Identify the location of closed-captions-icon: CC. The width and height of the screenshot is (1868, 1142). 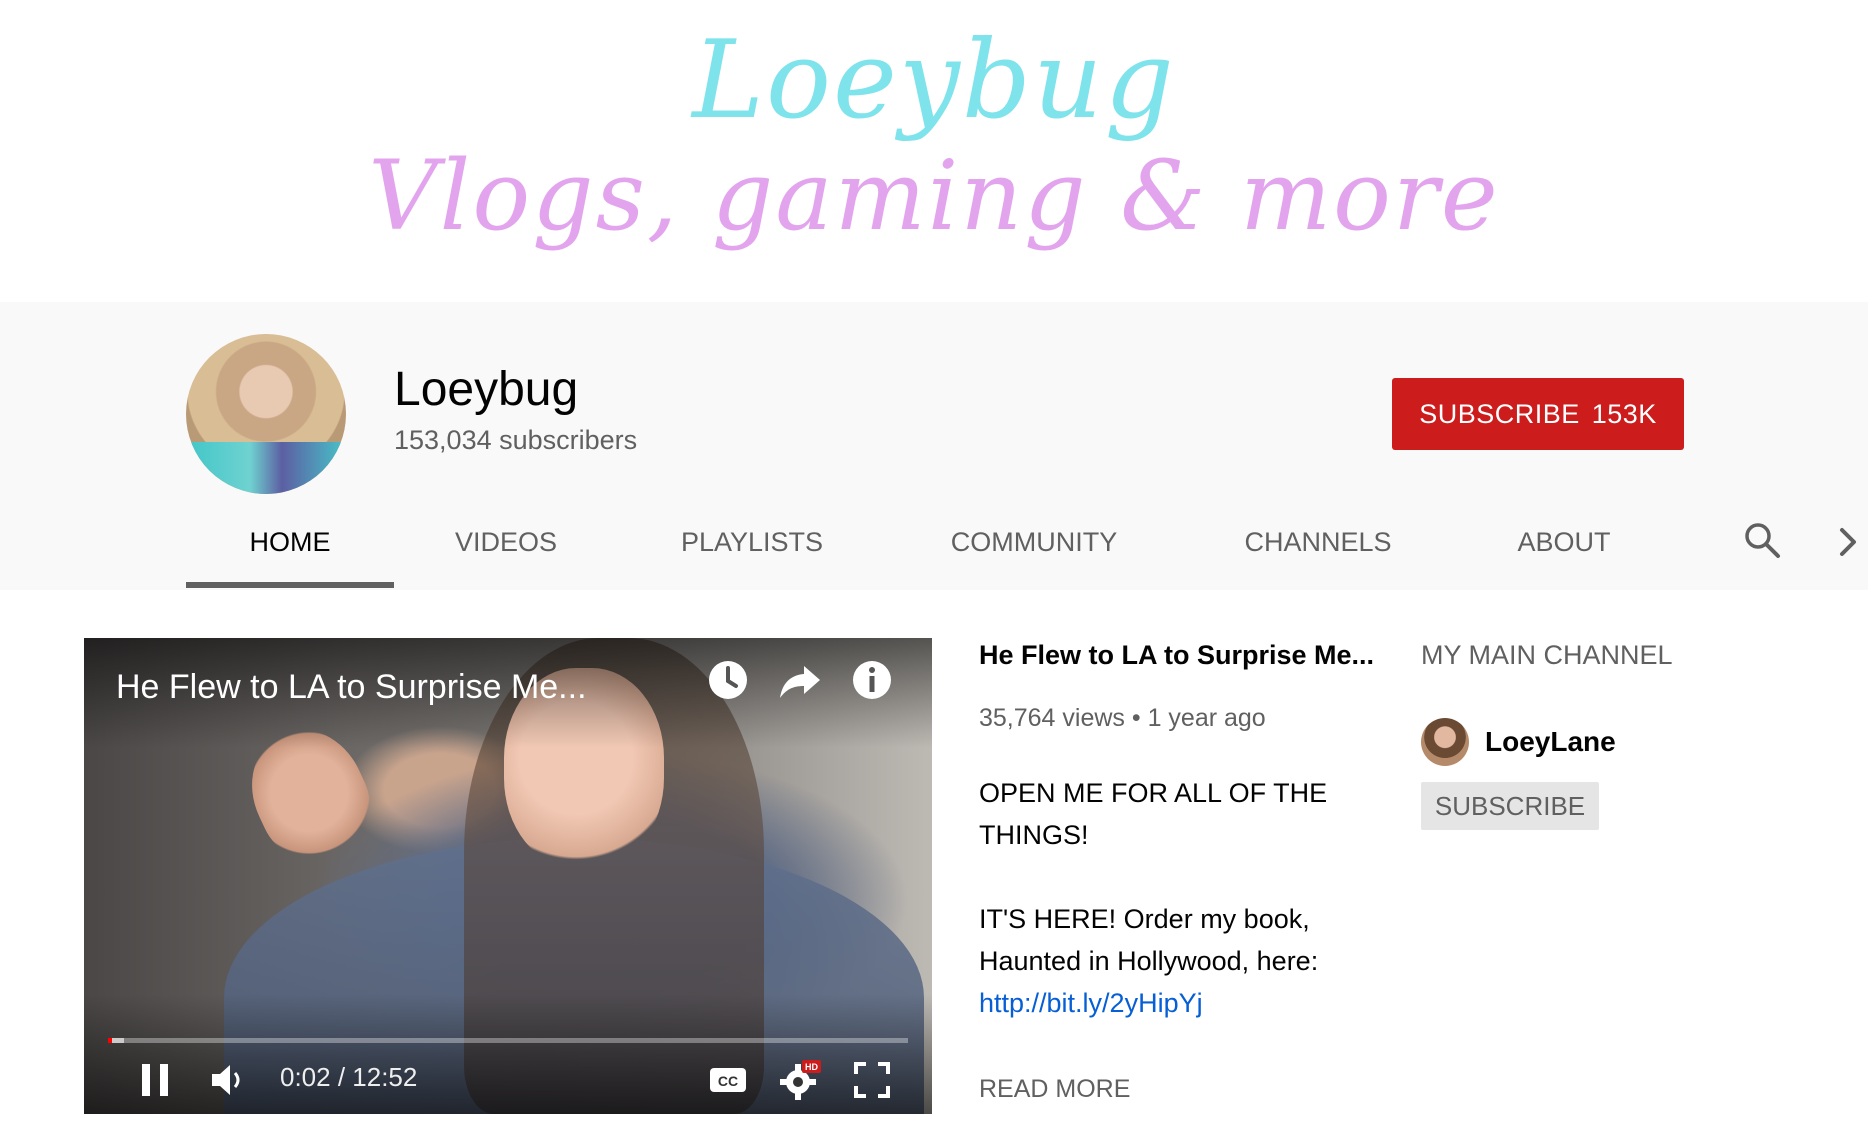
(728, 1080).